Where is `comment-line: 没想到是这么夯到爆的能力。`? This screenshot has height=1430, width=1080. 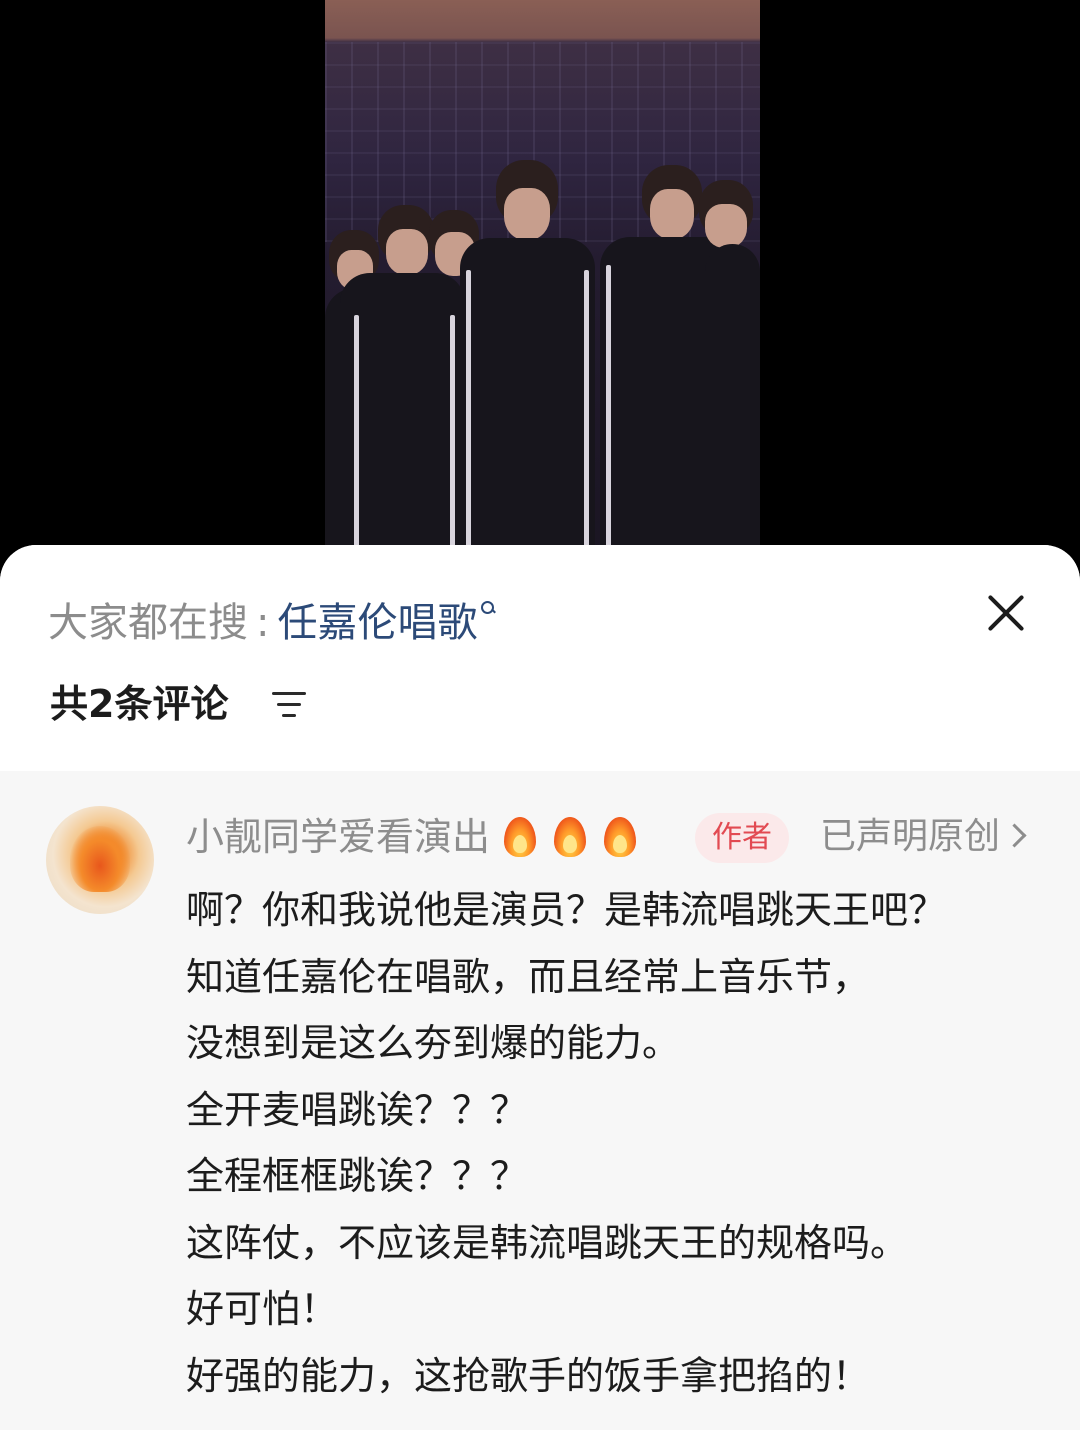
comment-line: 没想到是这么夯到爆的能力。 is located at coordinates (433, 1043).